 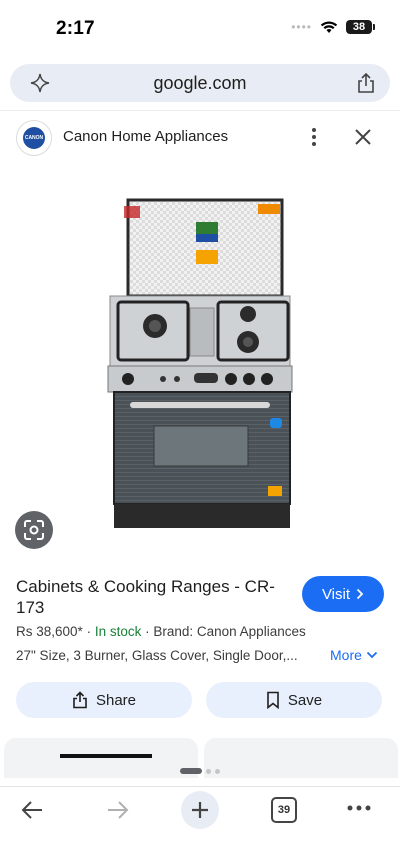 What do you see at coordinates (360, 27) in the screenshot?
I see `battery-indicator: 38` at bounding box center [360, 27].